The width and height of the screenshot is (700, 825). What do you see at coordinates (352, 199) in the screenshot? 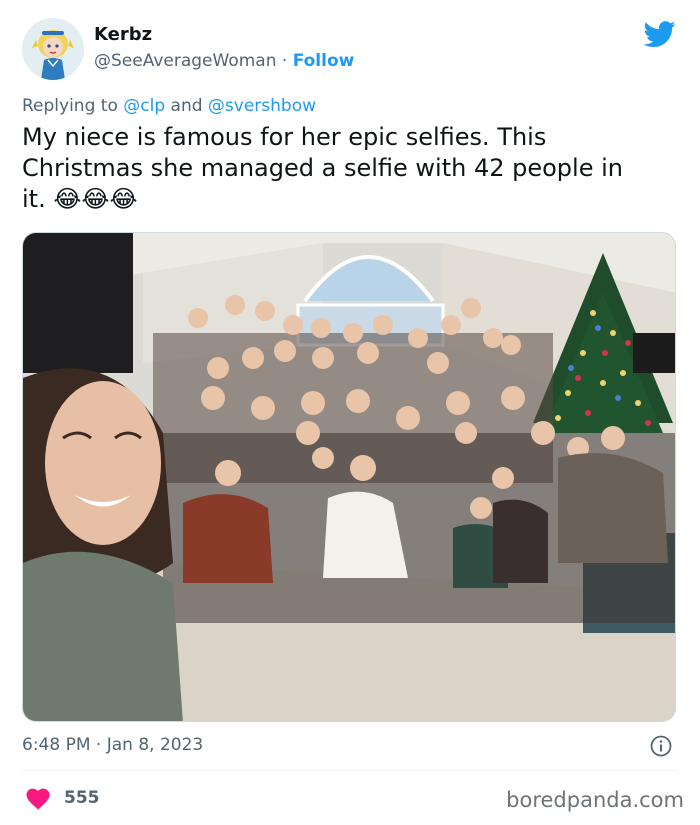
I see `tweet-line-3: it. 😂😂😂` at bounding box center [352, 199].